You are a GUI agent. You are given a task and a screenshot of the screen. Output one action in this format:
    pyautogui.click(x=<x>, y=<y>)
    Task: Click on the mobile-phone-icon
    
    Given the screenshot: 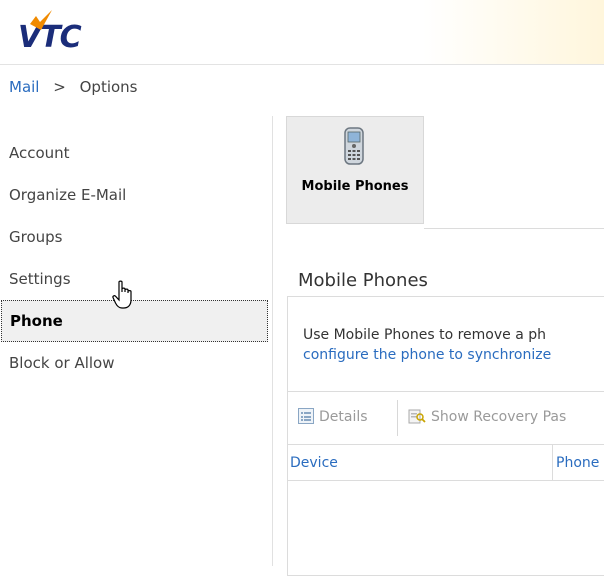 What is the action you would take?
    pyautogui.click(x=354, y=146)
    